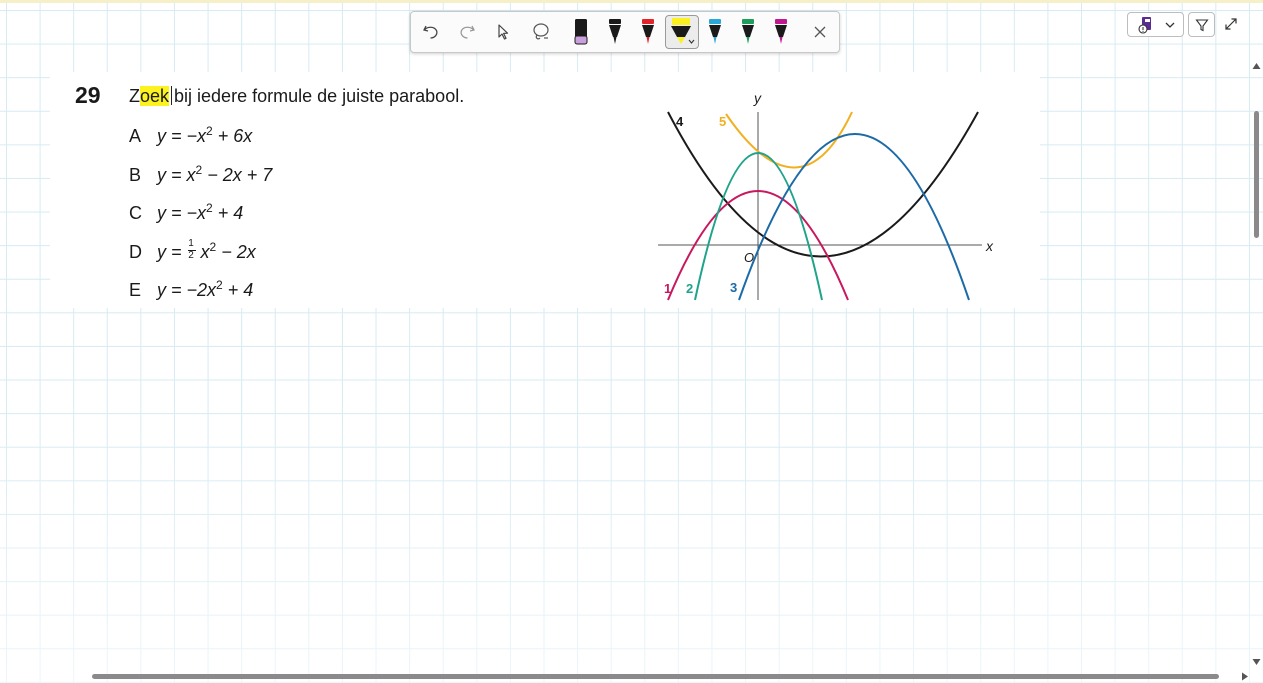  I want to click on option-c: Cy = −x2 + 4, so click(186, 212).